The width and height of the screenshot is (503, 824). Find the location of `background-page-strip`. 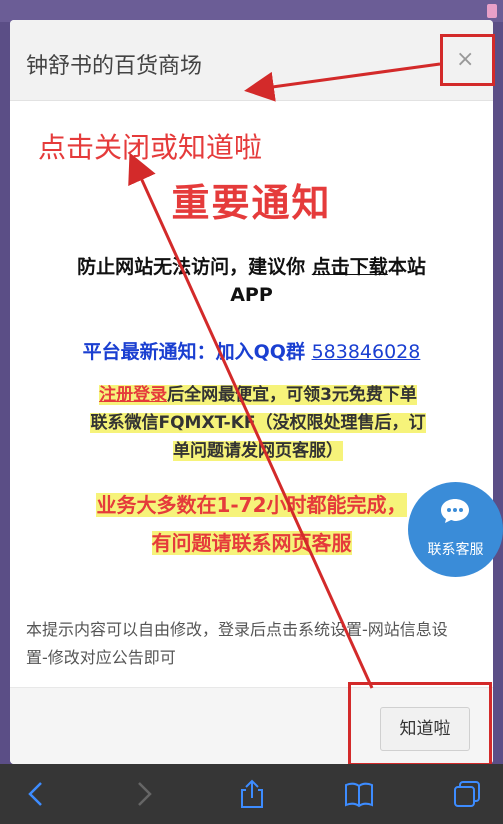

background-page-strip is located at coordinates (251, 11).